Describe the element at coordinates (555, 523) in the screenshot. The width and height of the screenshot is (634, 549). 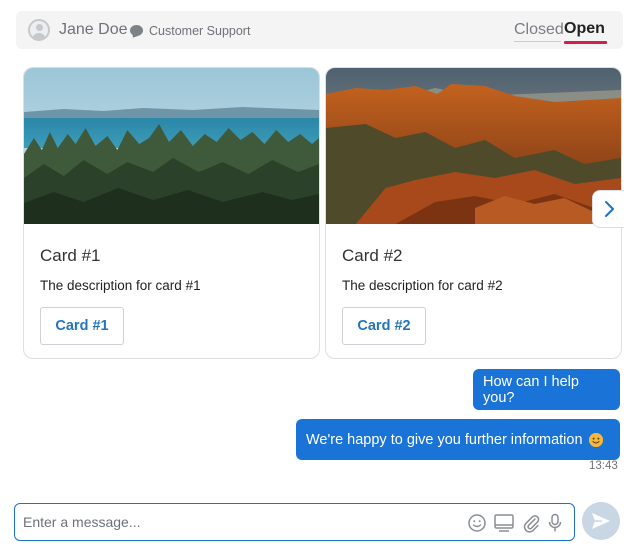
I see `microphone-icon` at that location.